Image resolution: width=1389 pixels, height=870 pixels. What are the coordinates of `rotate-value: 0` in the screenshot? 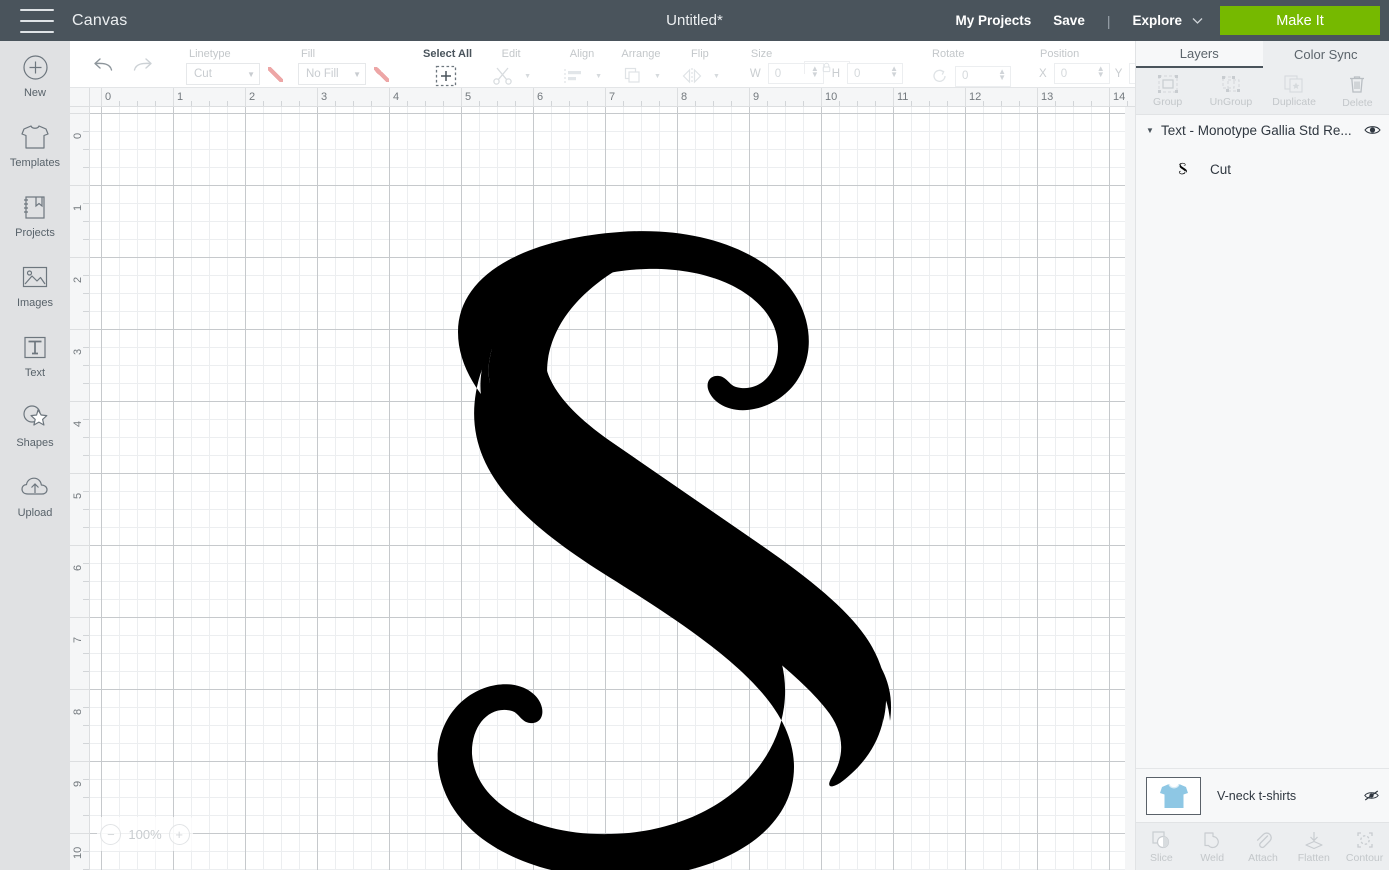 It's located at (965, 76).